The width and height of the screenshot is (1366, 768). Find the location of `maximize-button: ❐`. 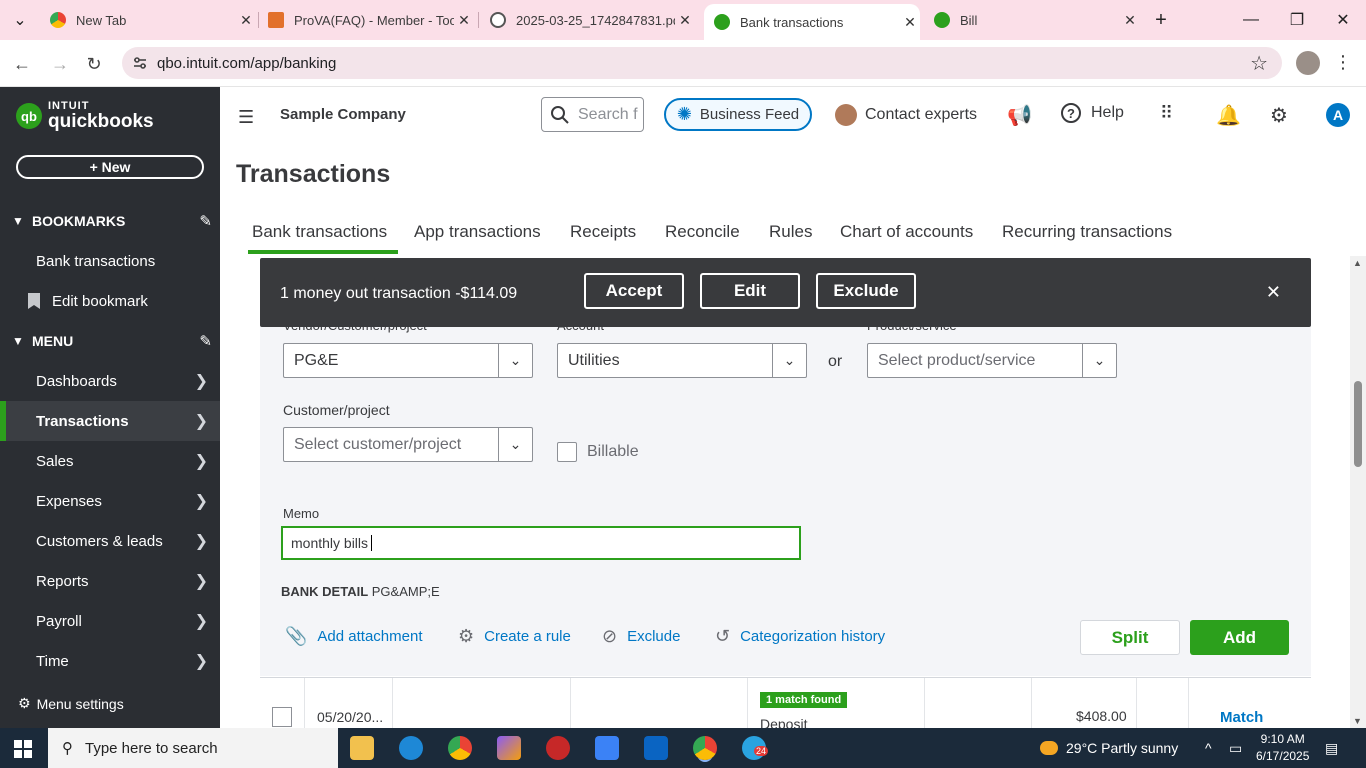

maximize-button: ❐ is located at coordinates (1297, 20).